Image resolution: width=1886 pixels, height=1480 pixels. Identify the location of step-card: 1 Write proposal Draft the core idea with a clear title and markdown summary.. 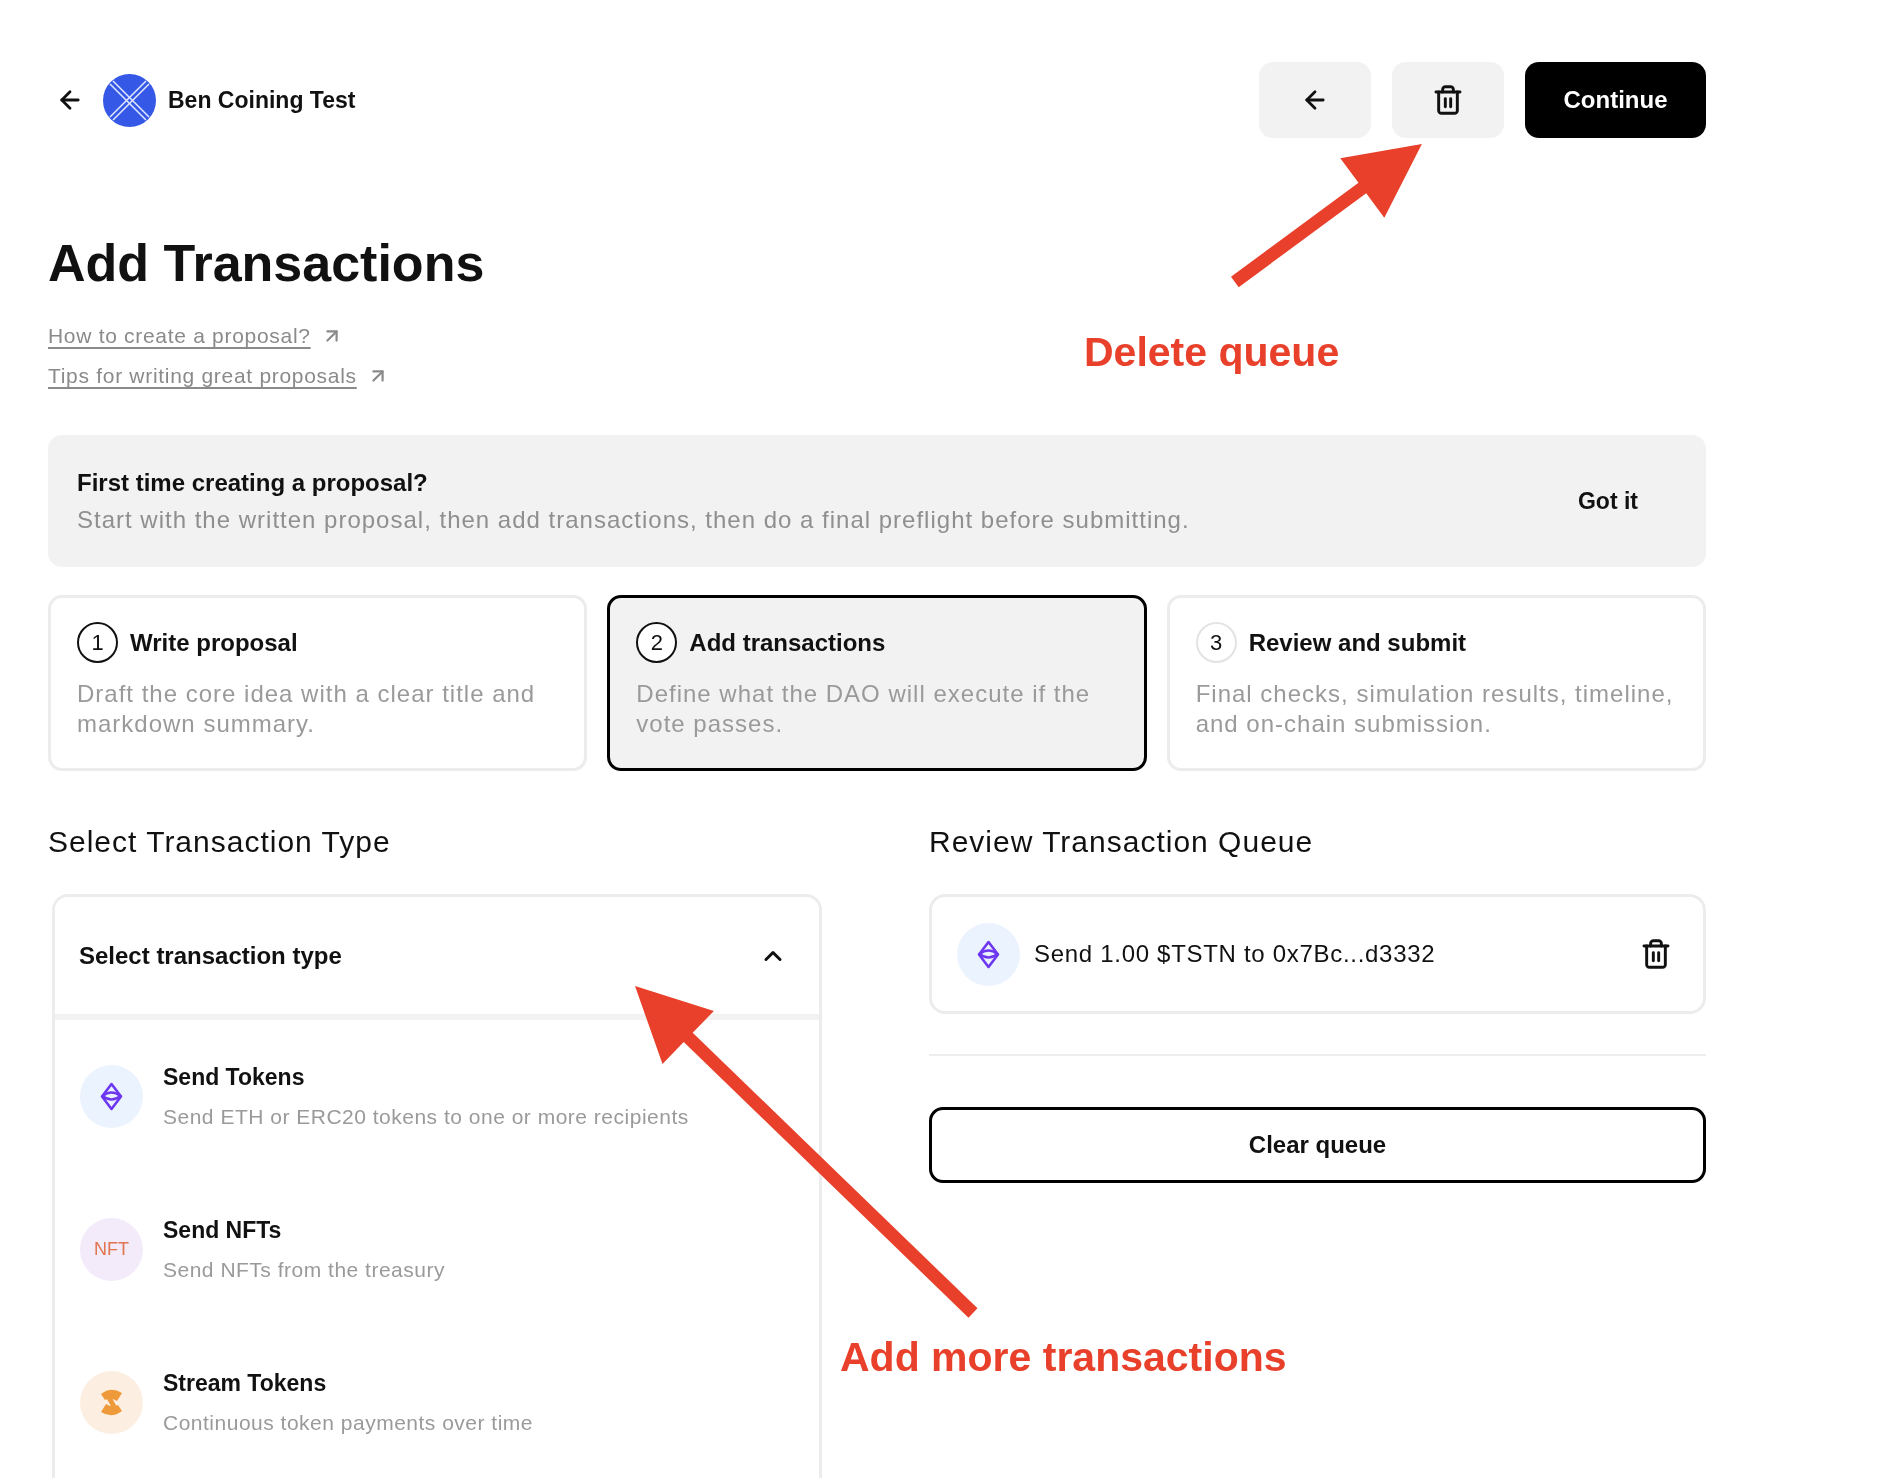
(318, 683).